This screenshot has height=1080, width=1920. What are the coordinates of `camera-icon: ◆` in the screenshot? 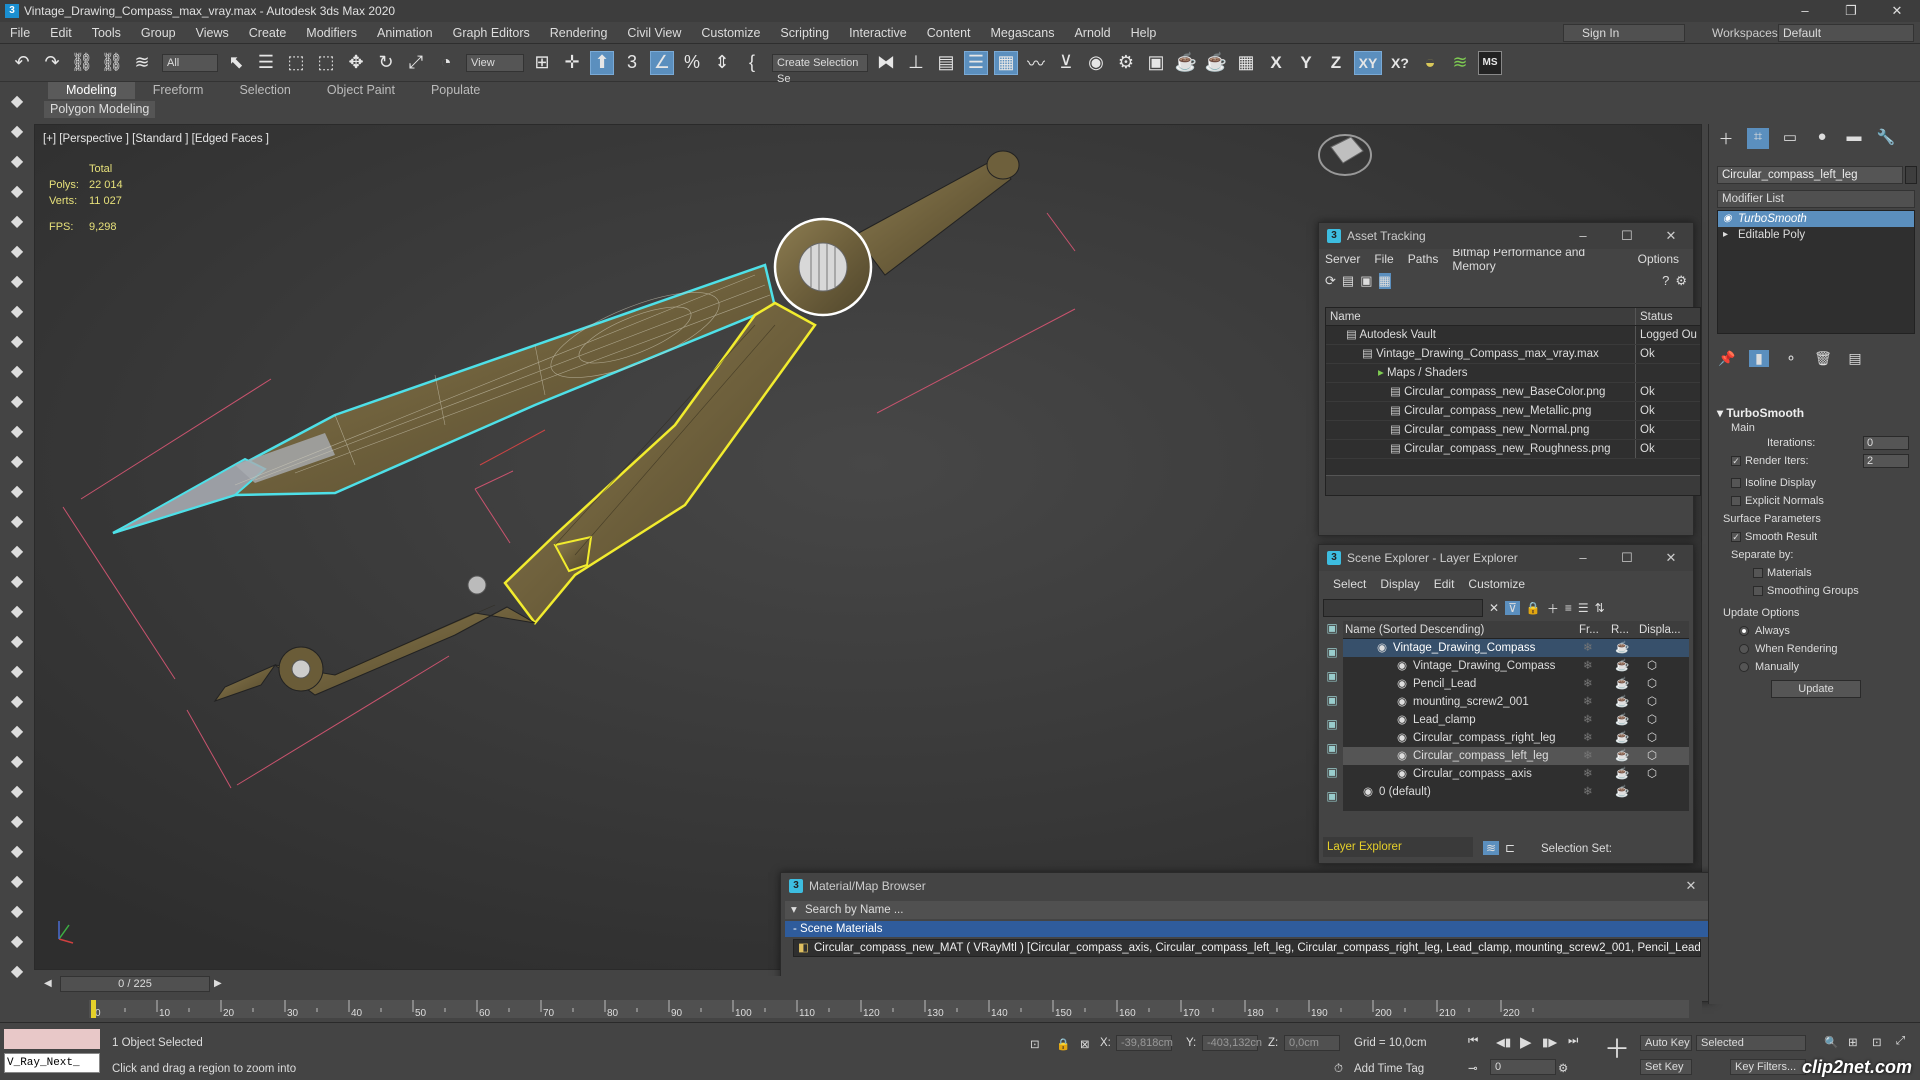 It's located at (17, 341).